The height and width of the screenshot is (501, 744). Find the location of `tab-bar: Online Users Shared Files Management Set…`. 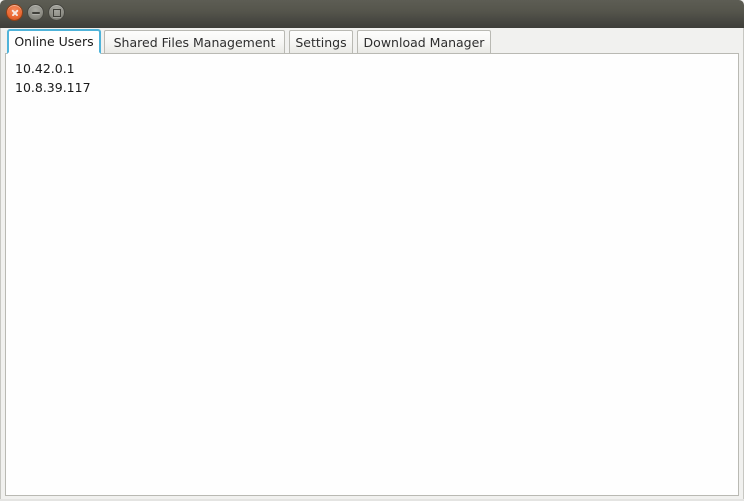

tab-bar: Online Users Shared Files Management Set… is located at coordinates (372, 41).